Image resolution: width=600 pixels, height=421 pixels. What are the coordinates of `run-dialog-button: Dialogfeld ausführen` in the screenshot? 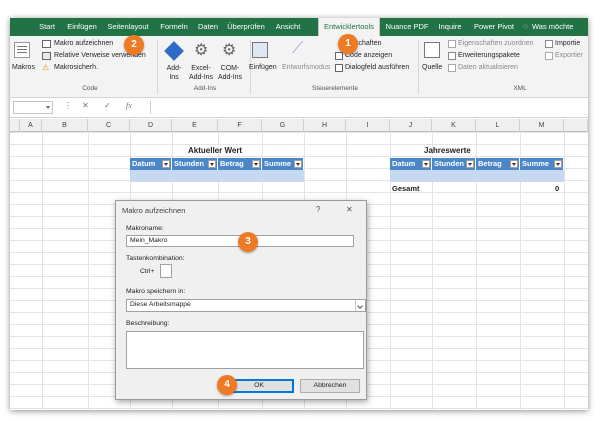 It's located at (377, 67).